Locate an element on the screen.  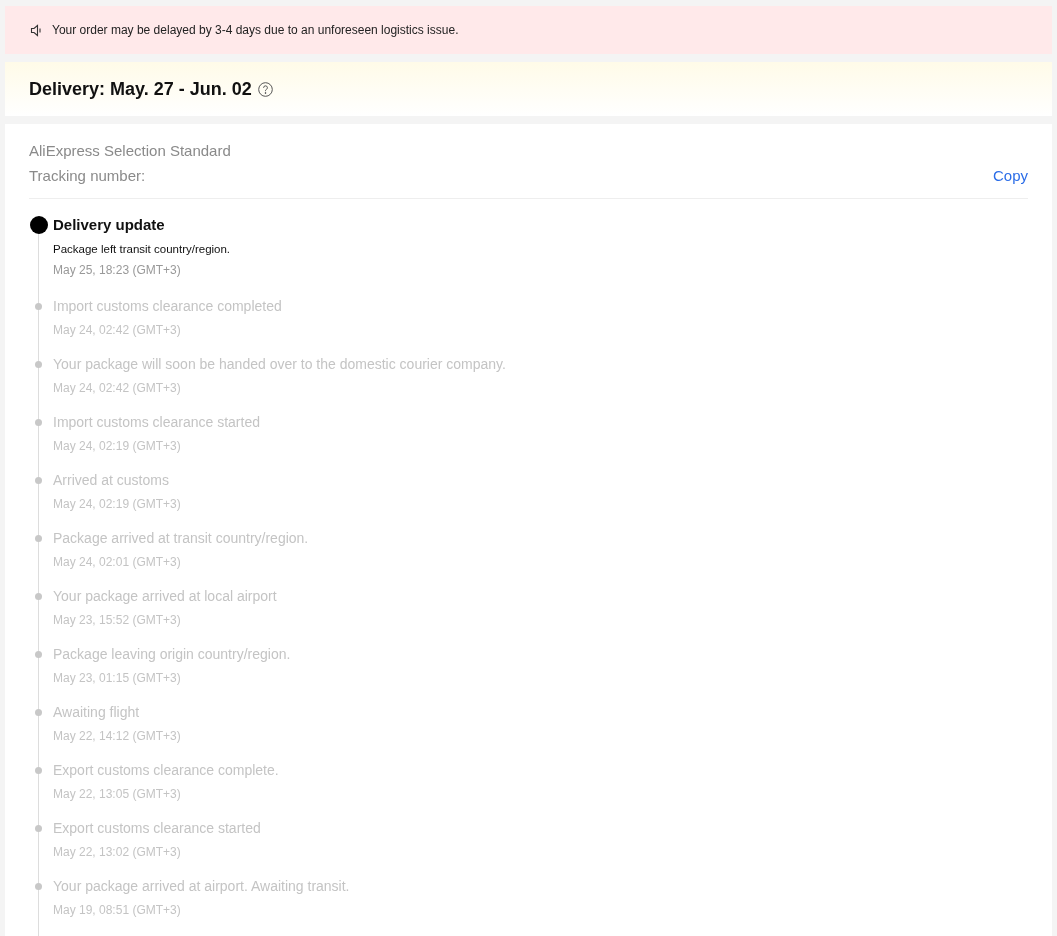
event-title: Delivery update is located at coordinates (109, 225).